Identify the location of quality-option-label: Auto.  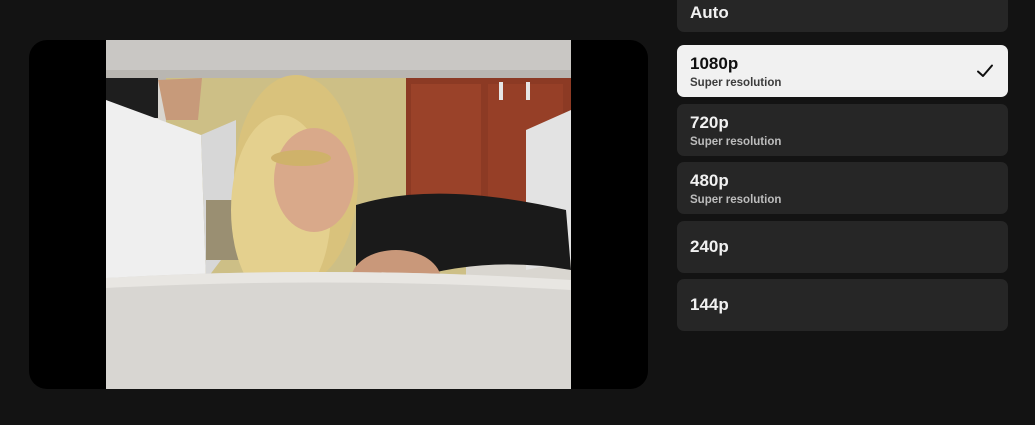
(709, 12).